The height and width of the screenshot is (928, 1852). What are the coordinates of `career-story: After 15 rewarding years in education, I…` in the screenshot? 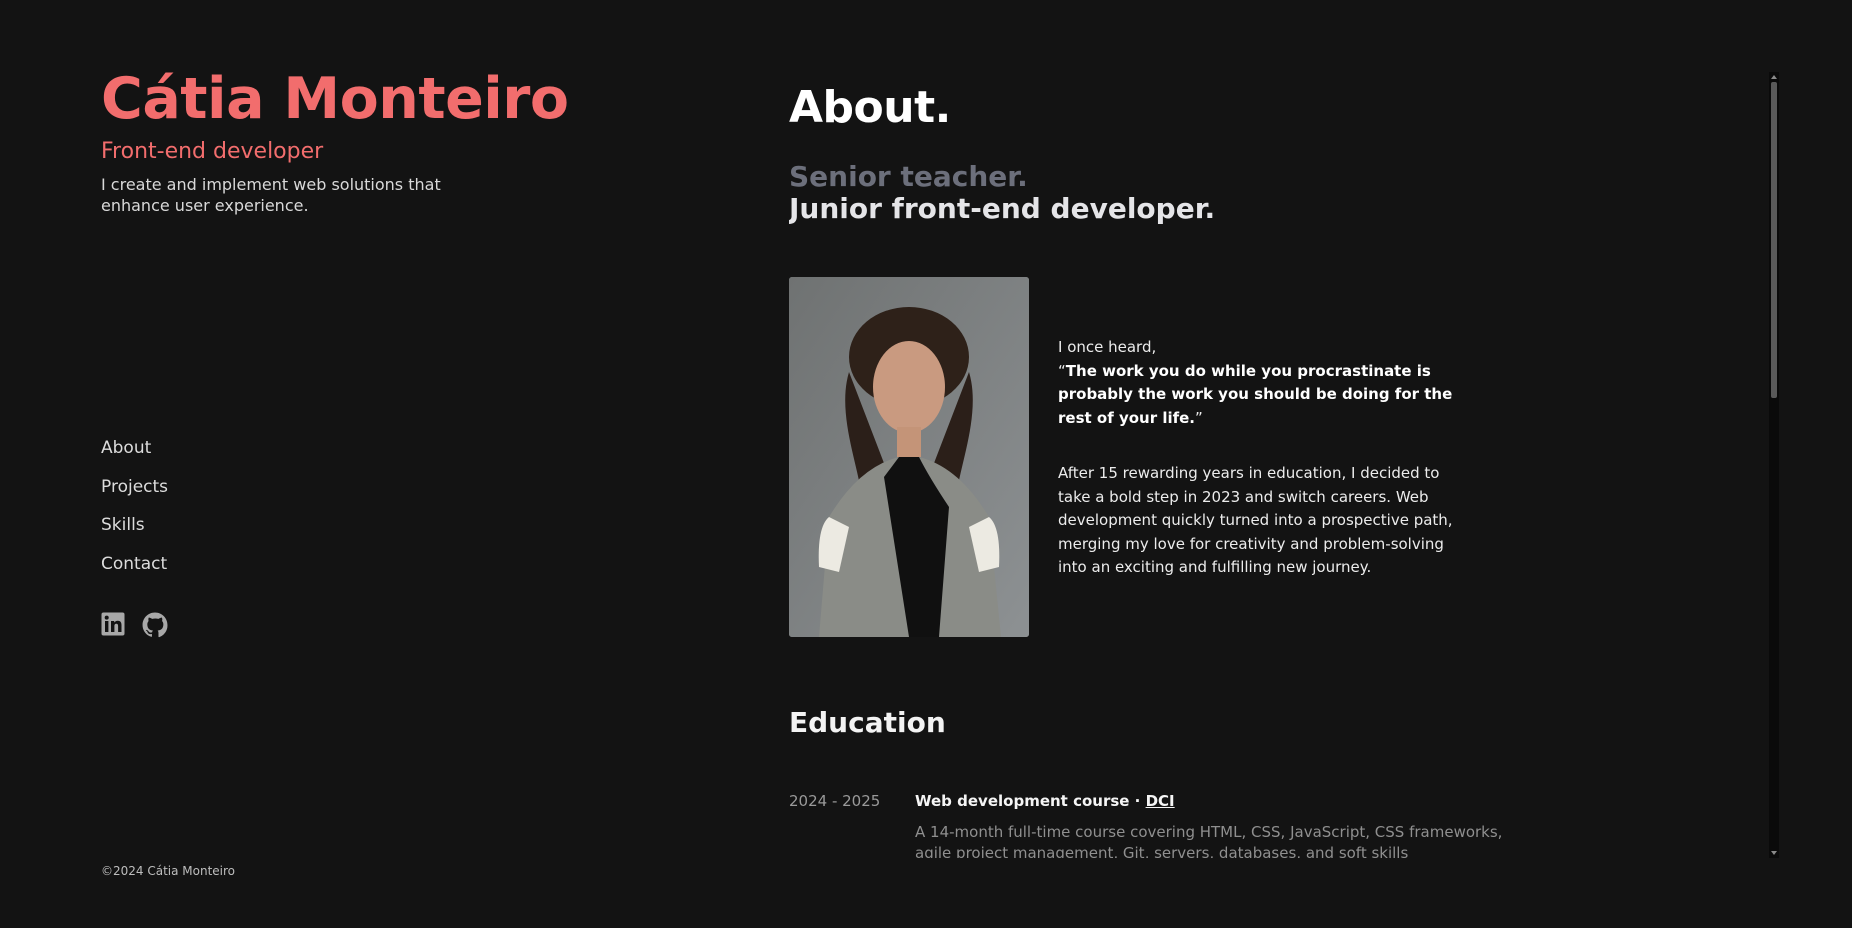 It's located at (1255, 520).